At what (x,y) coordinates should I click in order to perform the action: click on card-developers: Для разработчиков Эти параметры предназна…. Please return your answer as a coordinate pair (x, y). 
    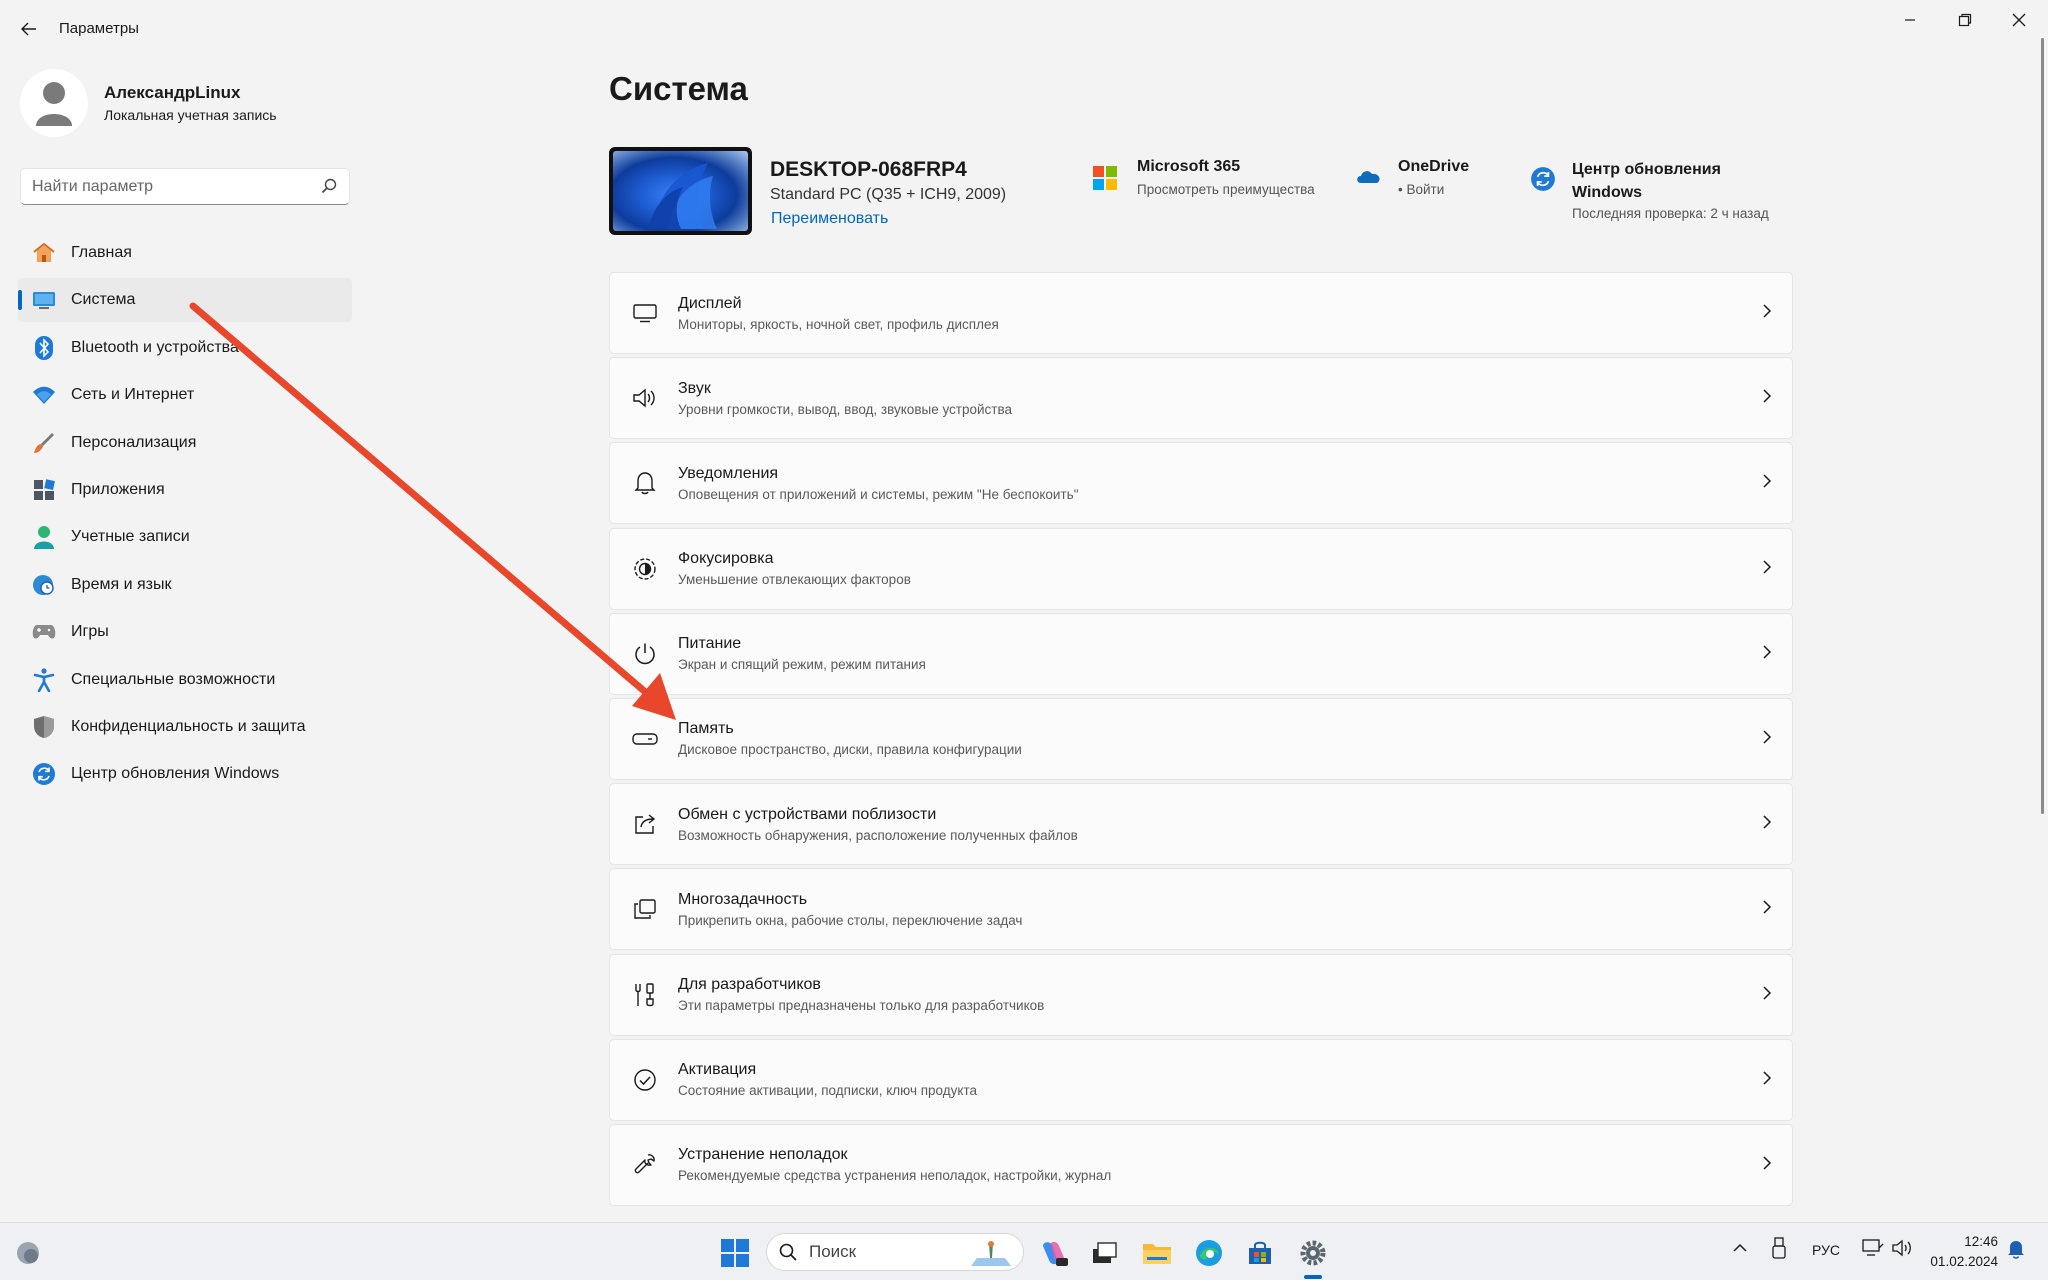
    Looking at the image, I should click on (1201, 994).